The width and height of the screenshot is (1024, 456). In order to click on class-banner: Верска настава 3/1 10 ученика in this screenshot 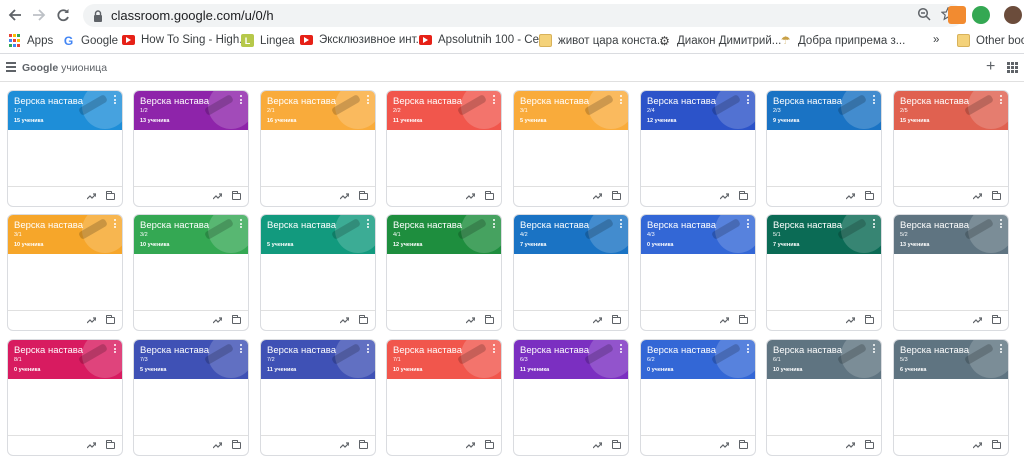, I will do `click(65, 234)`.